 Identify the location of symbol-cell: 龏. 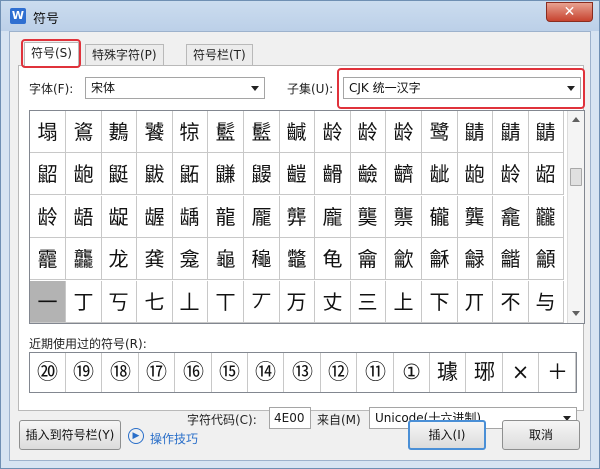
(297, 217).